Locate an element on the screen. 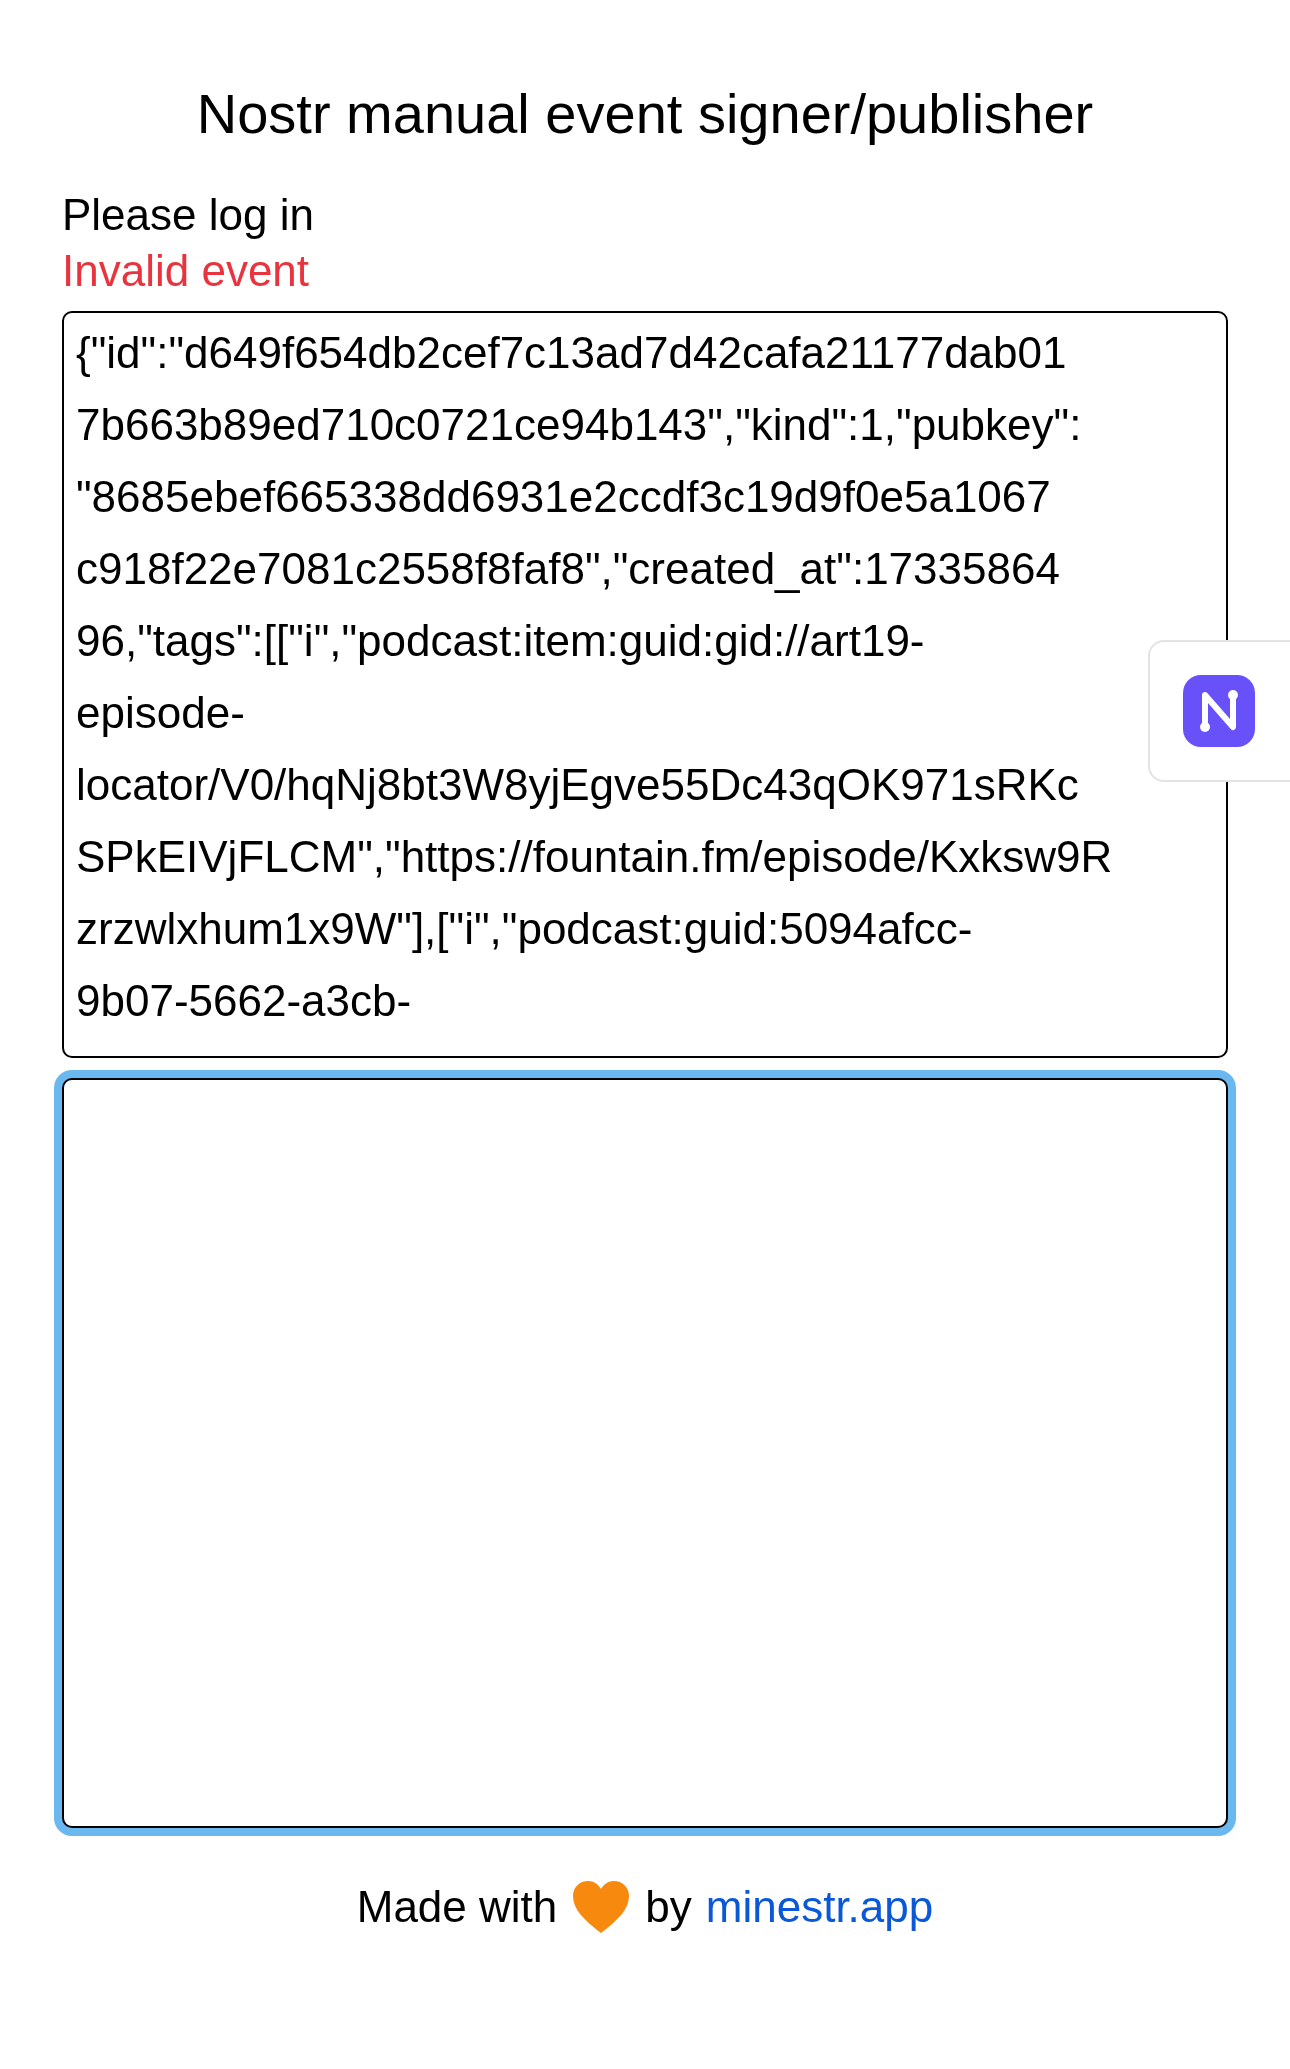 The height and width of the screenshot is (2069, 1290). footer-text: by is located at coordinates (668, 1907).